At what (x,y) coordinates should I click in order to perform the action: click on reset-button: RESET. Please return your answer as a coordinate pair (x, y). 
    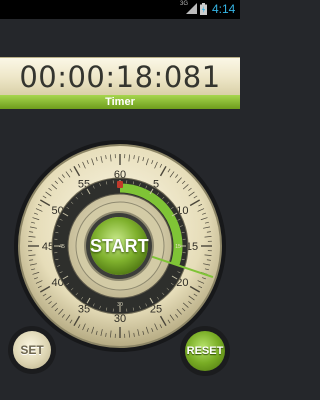
    Looking at the image, I should click on (205, 351).